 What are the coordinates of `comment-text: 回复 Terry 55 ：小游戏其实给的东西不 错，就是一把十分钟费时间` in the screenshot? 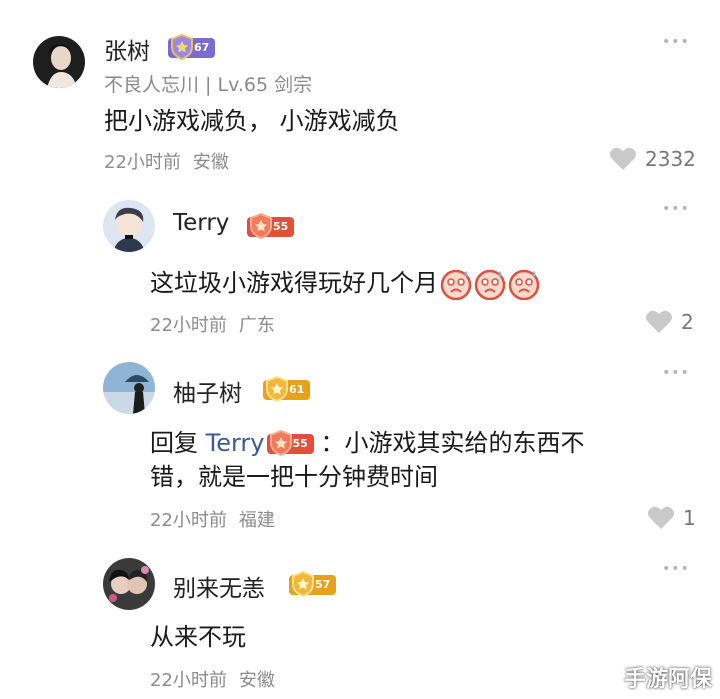 It's located at (390, 460).